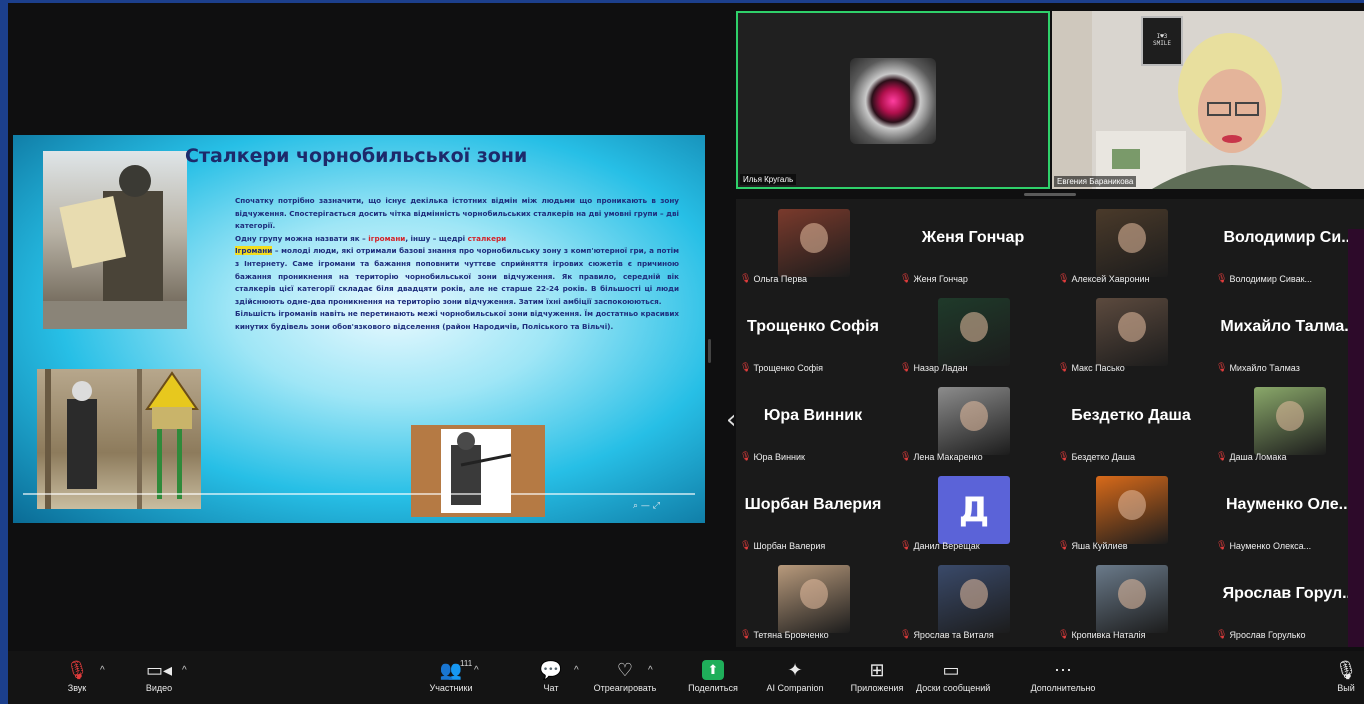 This screenshot has width=1364, height=704. I want to click on participant-name: Бездетко Даша, so click(1103, 456).